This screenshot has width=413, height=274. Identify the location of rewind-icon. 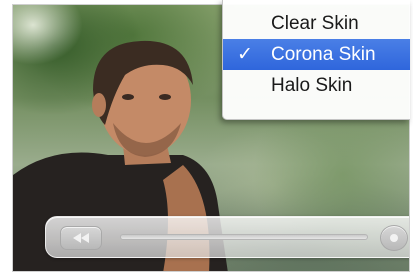
(81, 238).